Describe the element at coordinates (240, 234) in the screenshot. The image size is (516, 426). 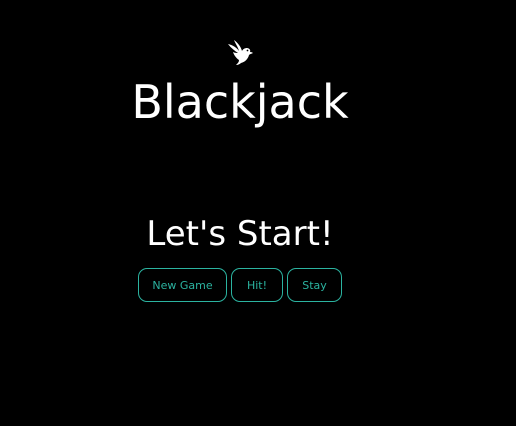
I see `game-status-message: Let's Start!` at that location.